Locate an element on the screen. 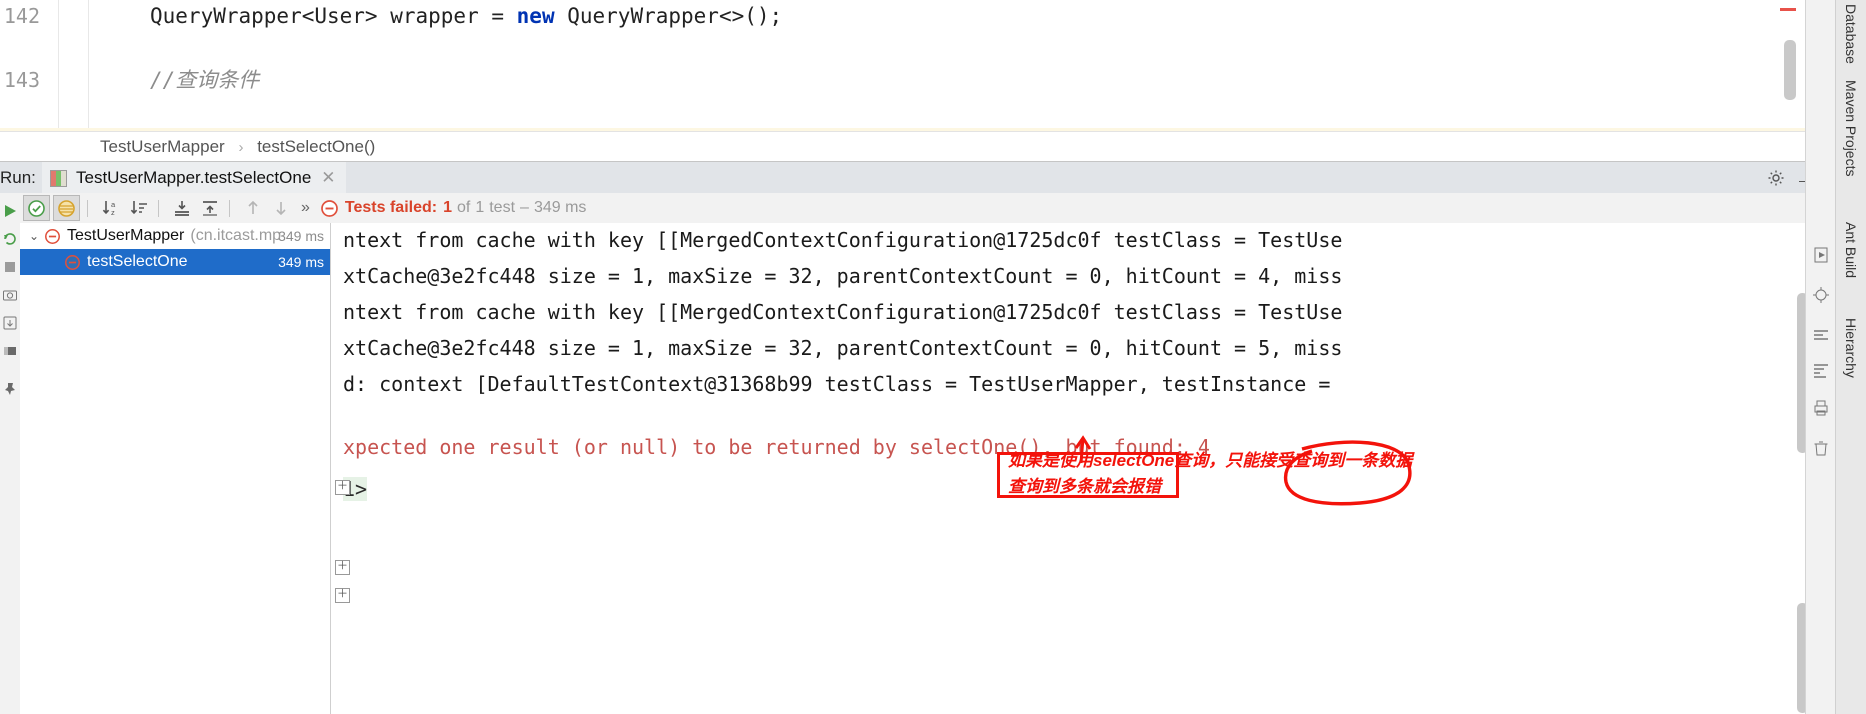 The width and height of the screenshot is (1866, 714). test-run-icon is located at coordinates (58, 178).